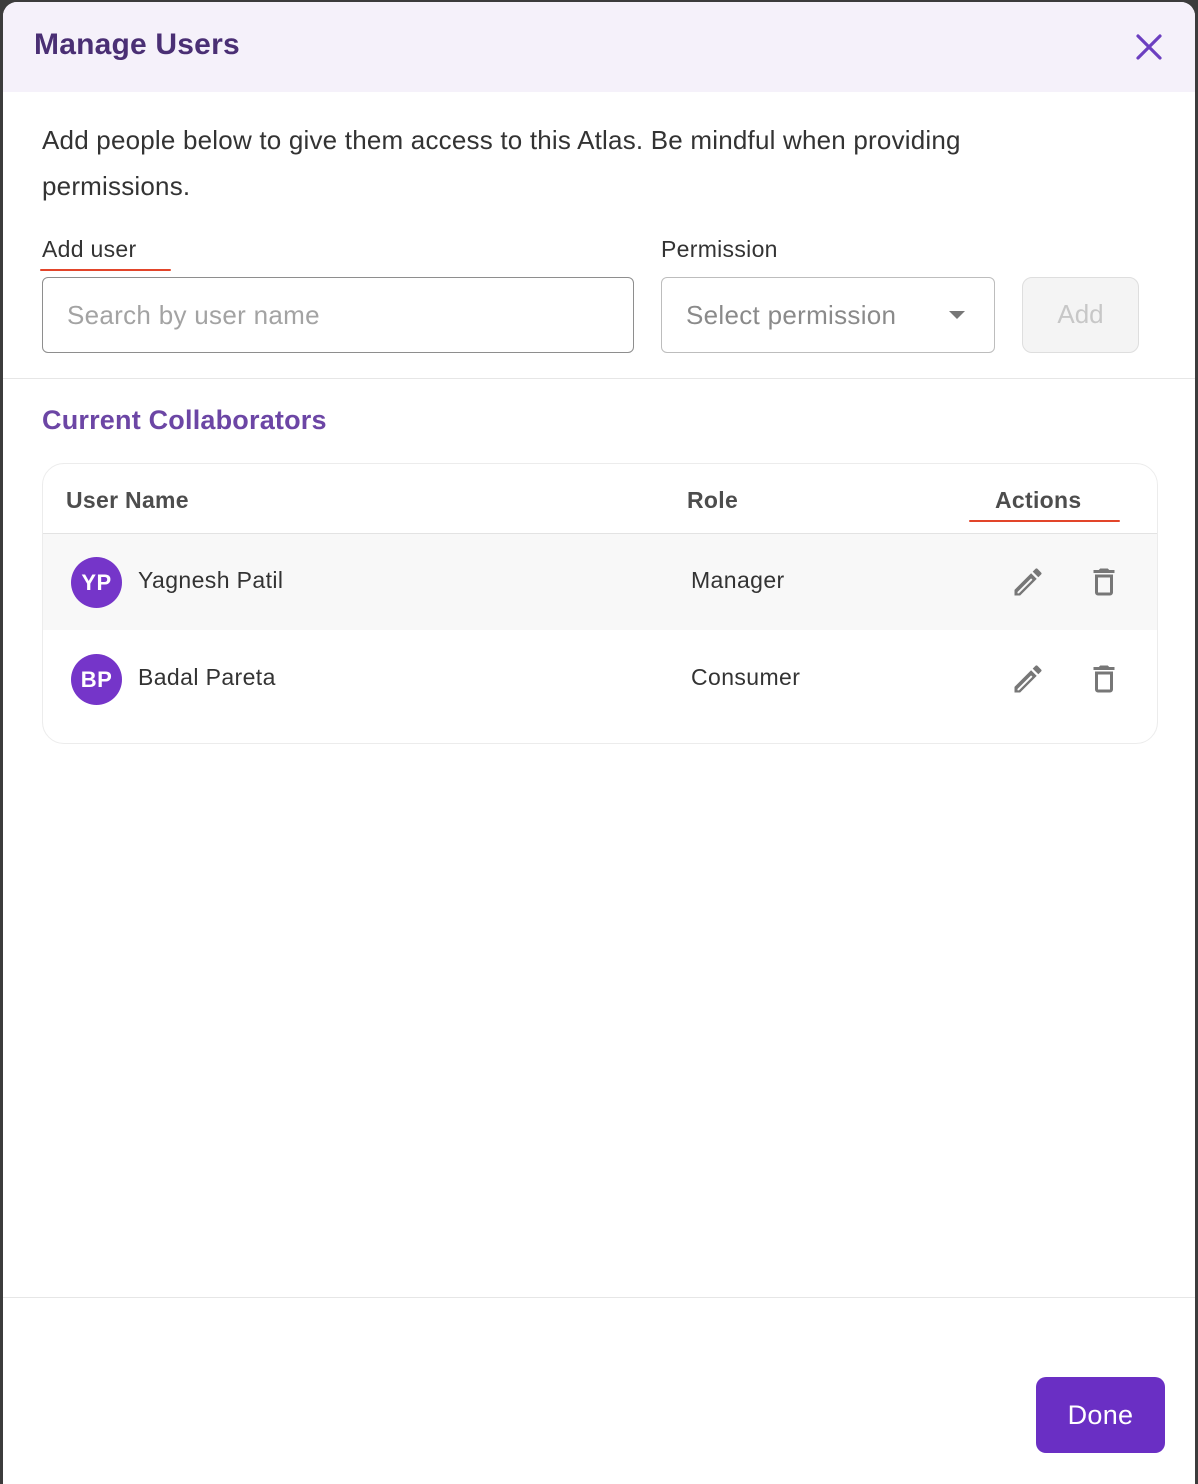 The width and height of the screenshot is (1198, 1484). What do you see at coordinates (96, 582) in the screenshot?
I see `avatar: YP` at bounding box center [96, 582].